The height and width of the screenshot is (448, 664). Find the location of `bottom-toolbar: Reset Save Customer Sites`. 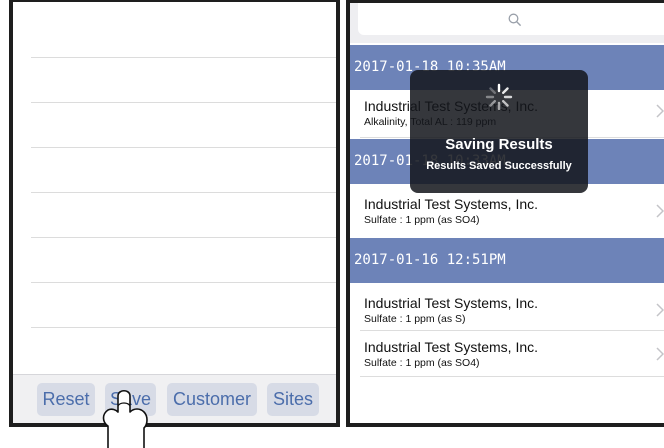

bottom-toolbar: Reset Save Customer Sites is located at coordinates (174, 398).